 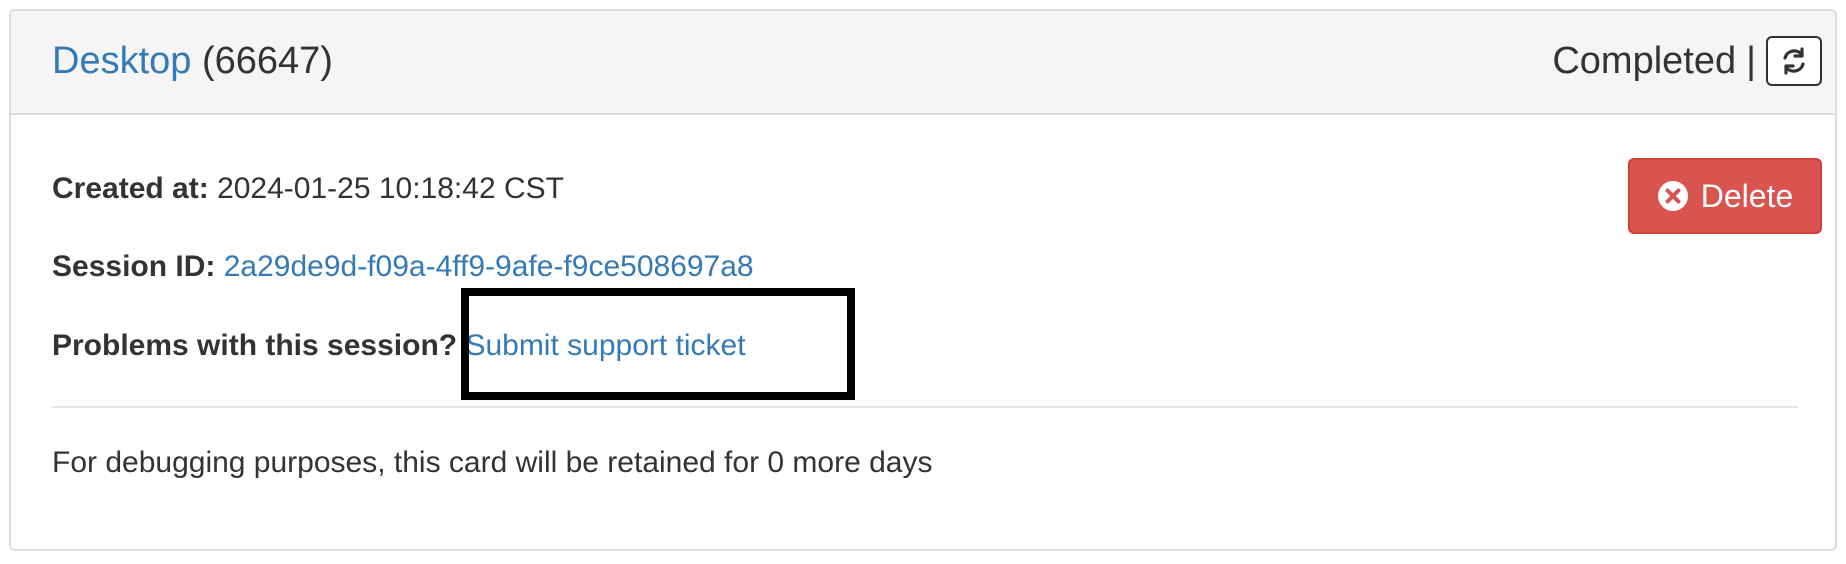 What do you see at coordinates (134, 266) in the screenshot?
I see `session-label: Session ID:` at bounding box center [134, 266].